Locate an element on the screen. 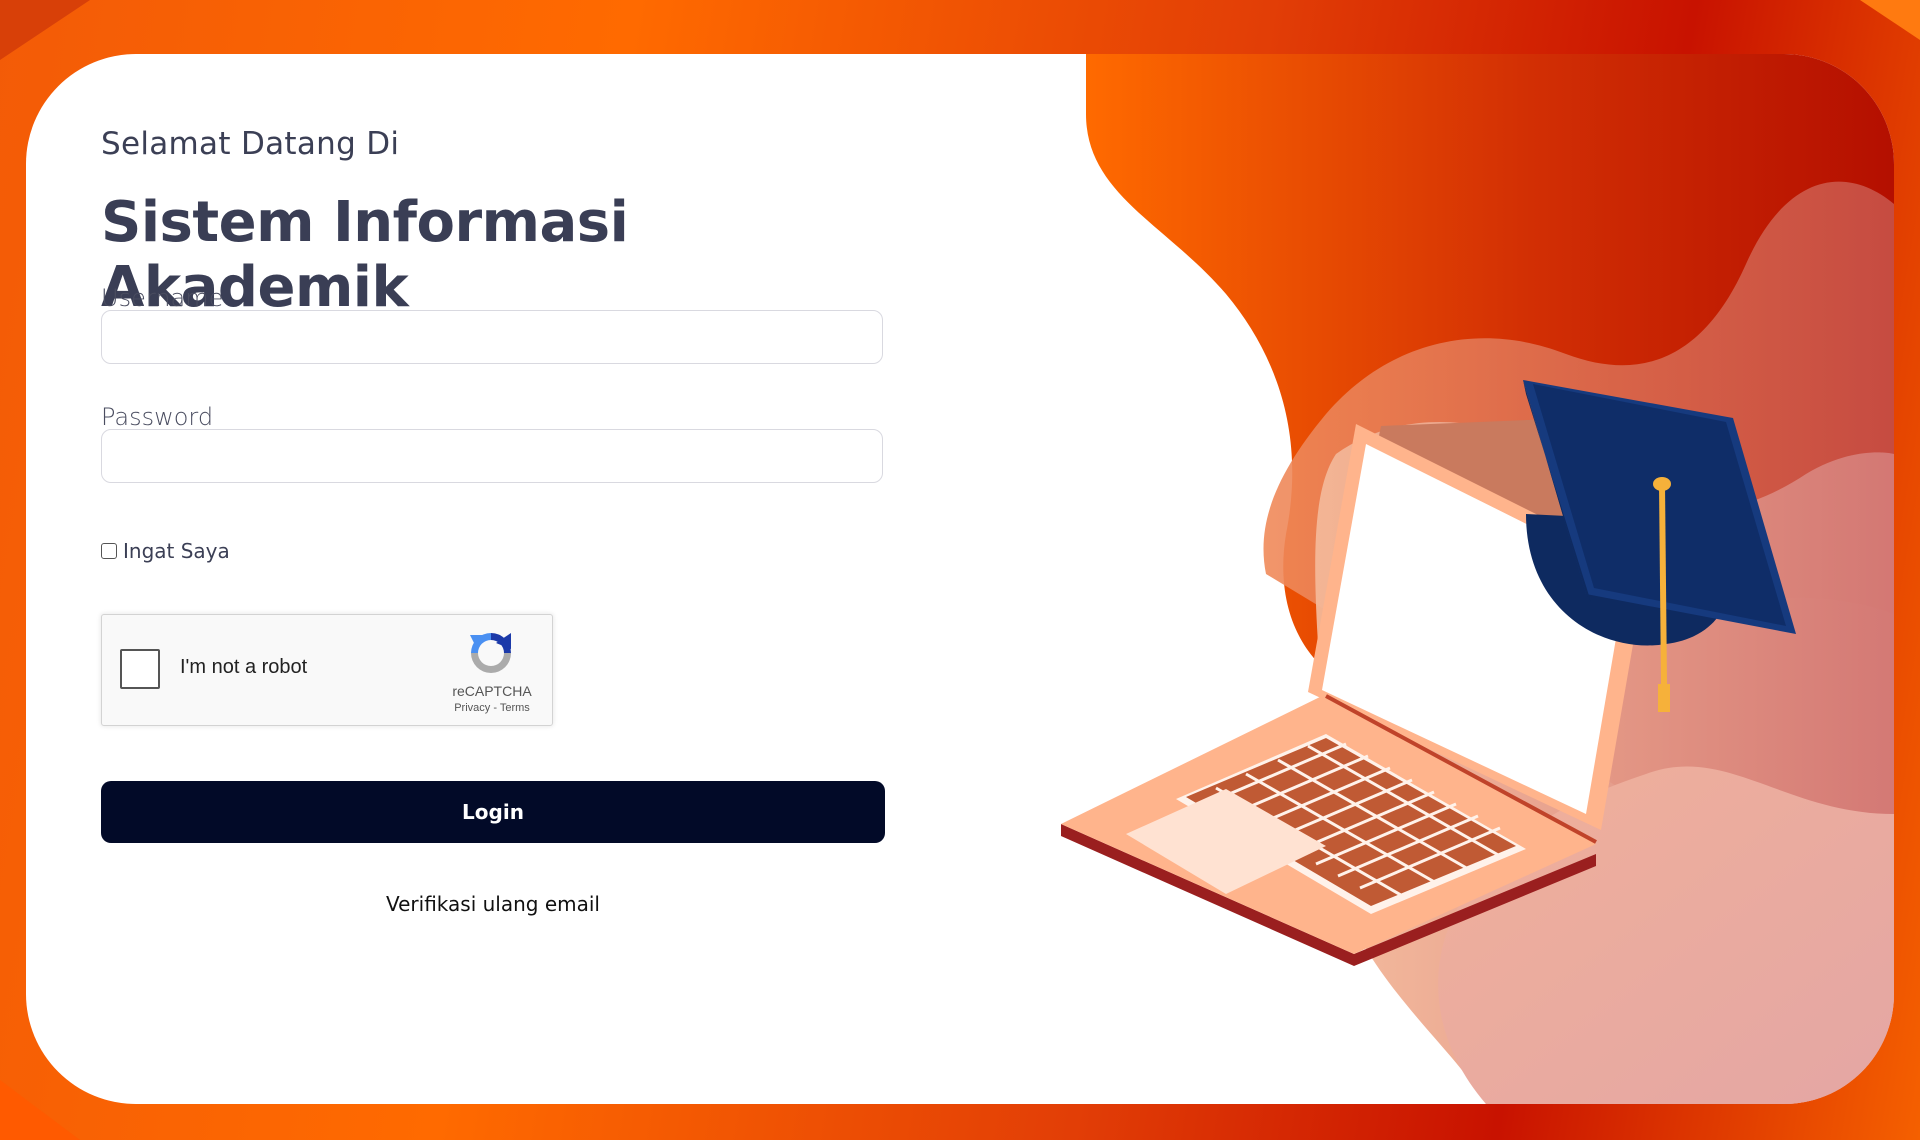 This screenshot has width=1920, height=1140. login-button: Login is located at coordinates (493, 812).